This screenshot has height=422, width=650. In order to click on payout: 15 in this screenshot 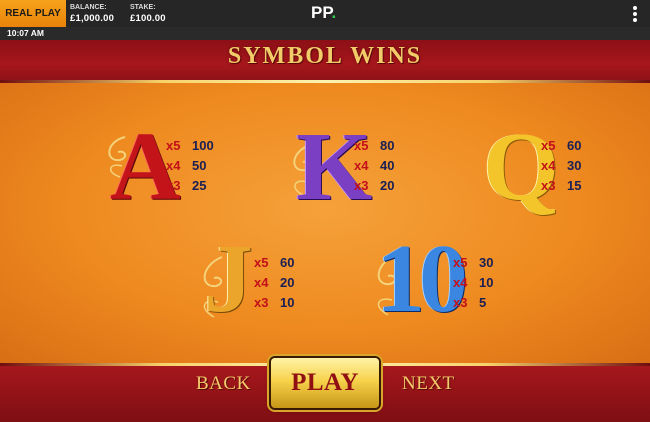, I will do `click(574, 185)`.